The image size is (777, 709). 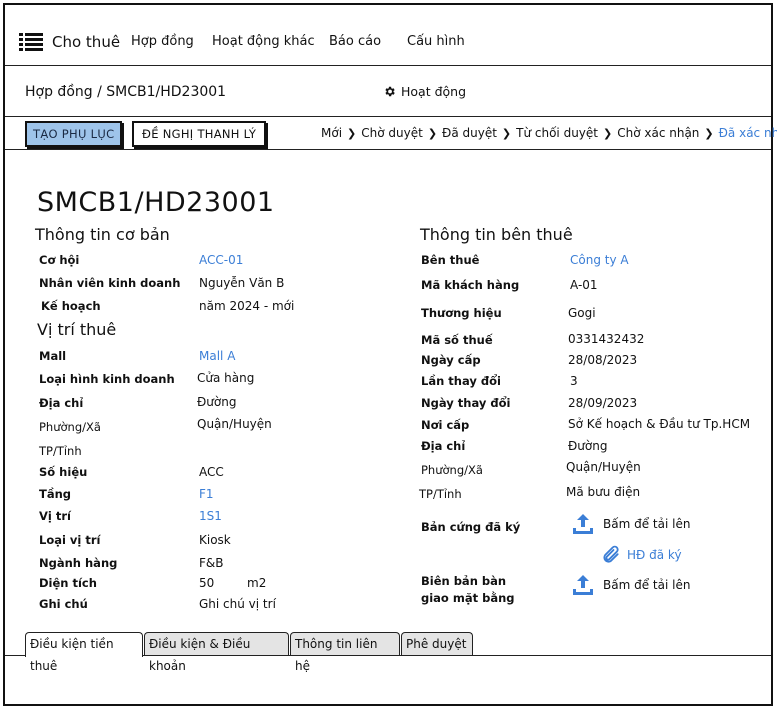 What do you see at coordinates (574, 381) in the screenshot?
I see `value-change-count: 3` at bounding box center [574, 381].